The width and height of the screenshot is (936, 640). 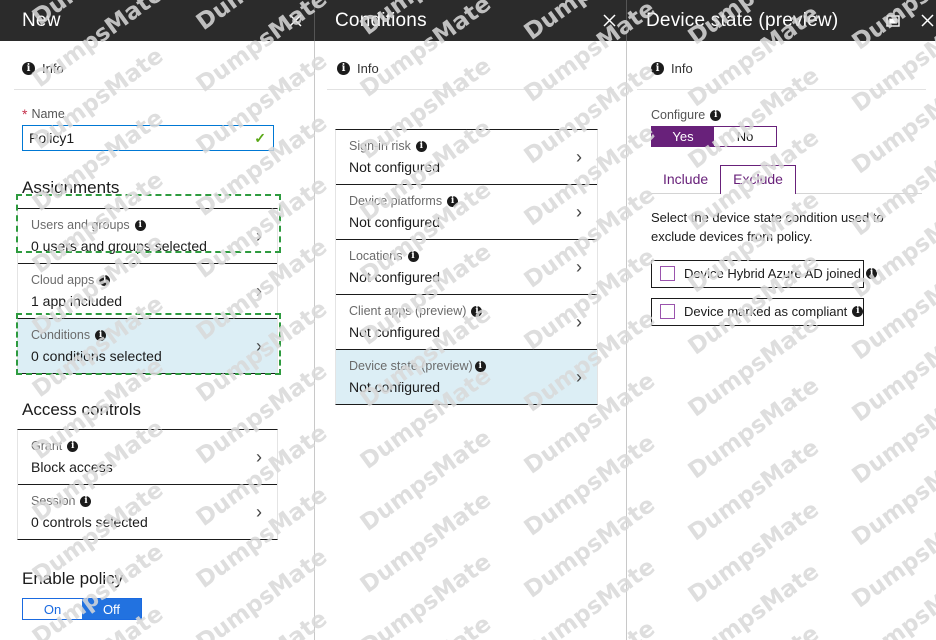 What do you see at coordinates (460, 146) in the screenshot?
I see `card-caption: Sign-in risk i` at bounding box center [460, 146].